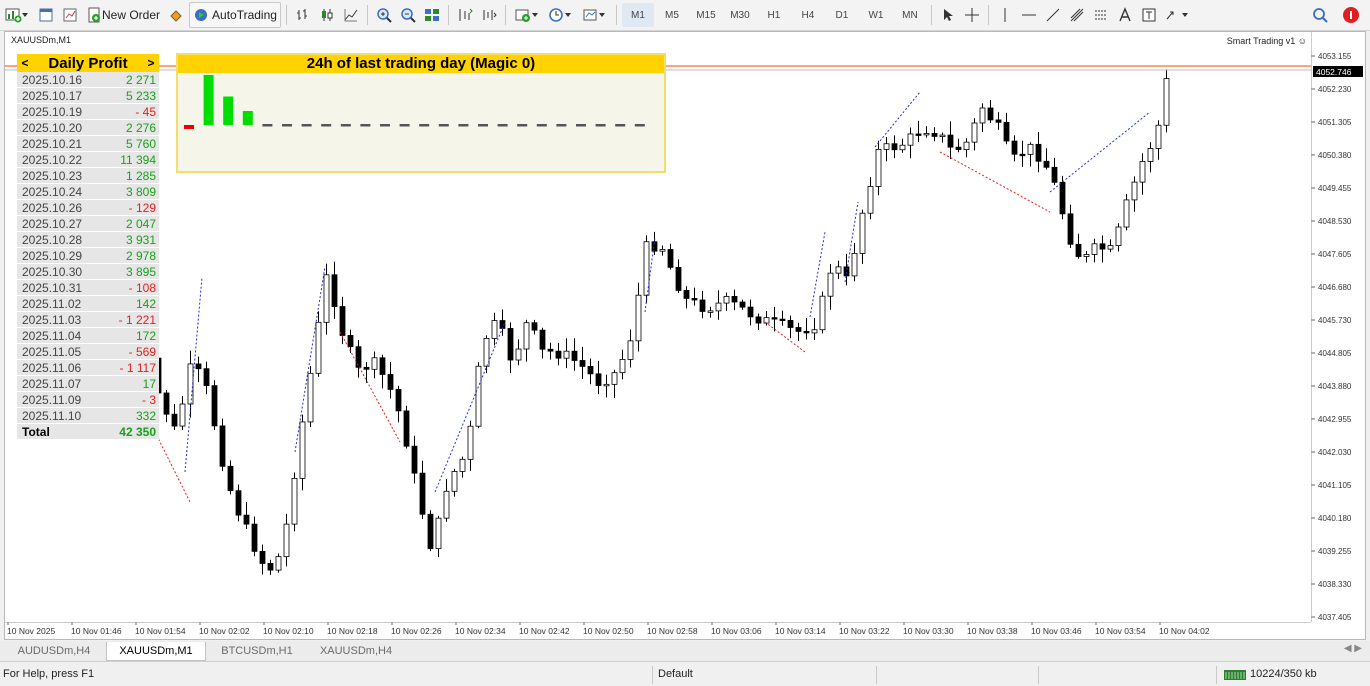 This screenshot has width=1370, height=686. Describe the element at coordinates (123, 15) in the screenshot. I see `new-order-button: New Order` at that location.